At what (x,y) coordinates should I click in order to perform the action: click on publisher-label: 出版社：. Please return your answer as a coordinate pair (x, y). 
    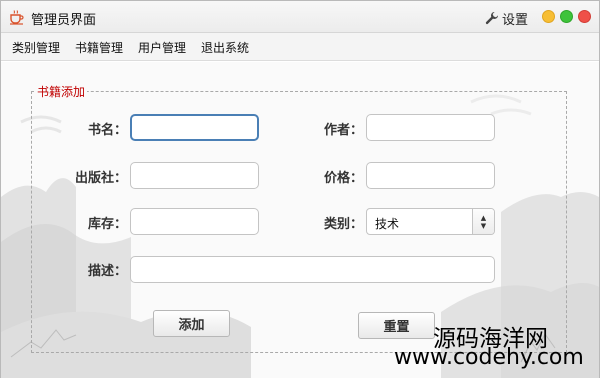
    Looking at the image, I should click on (100, 178).